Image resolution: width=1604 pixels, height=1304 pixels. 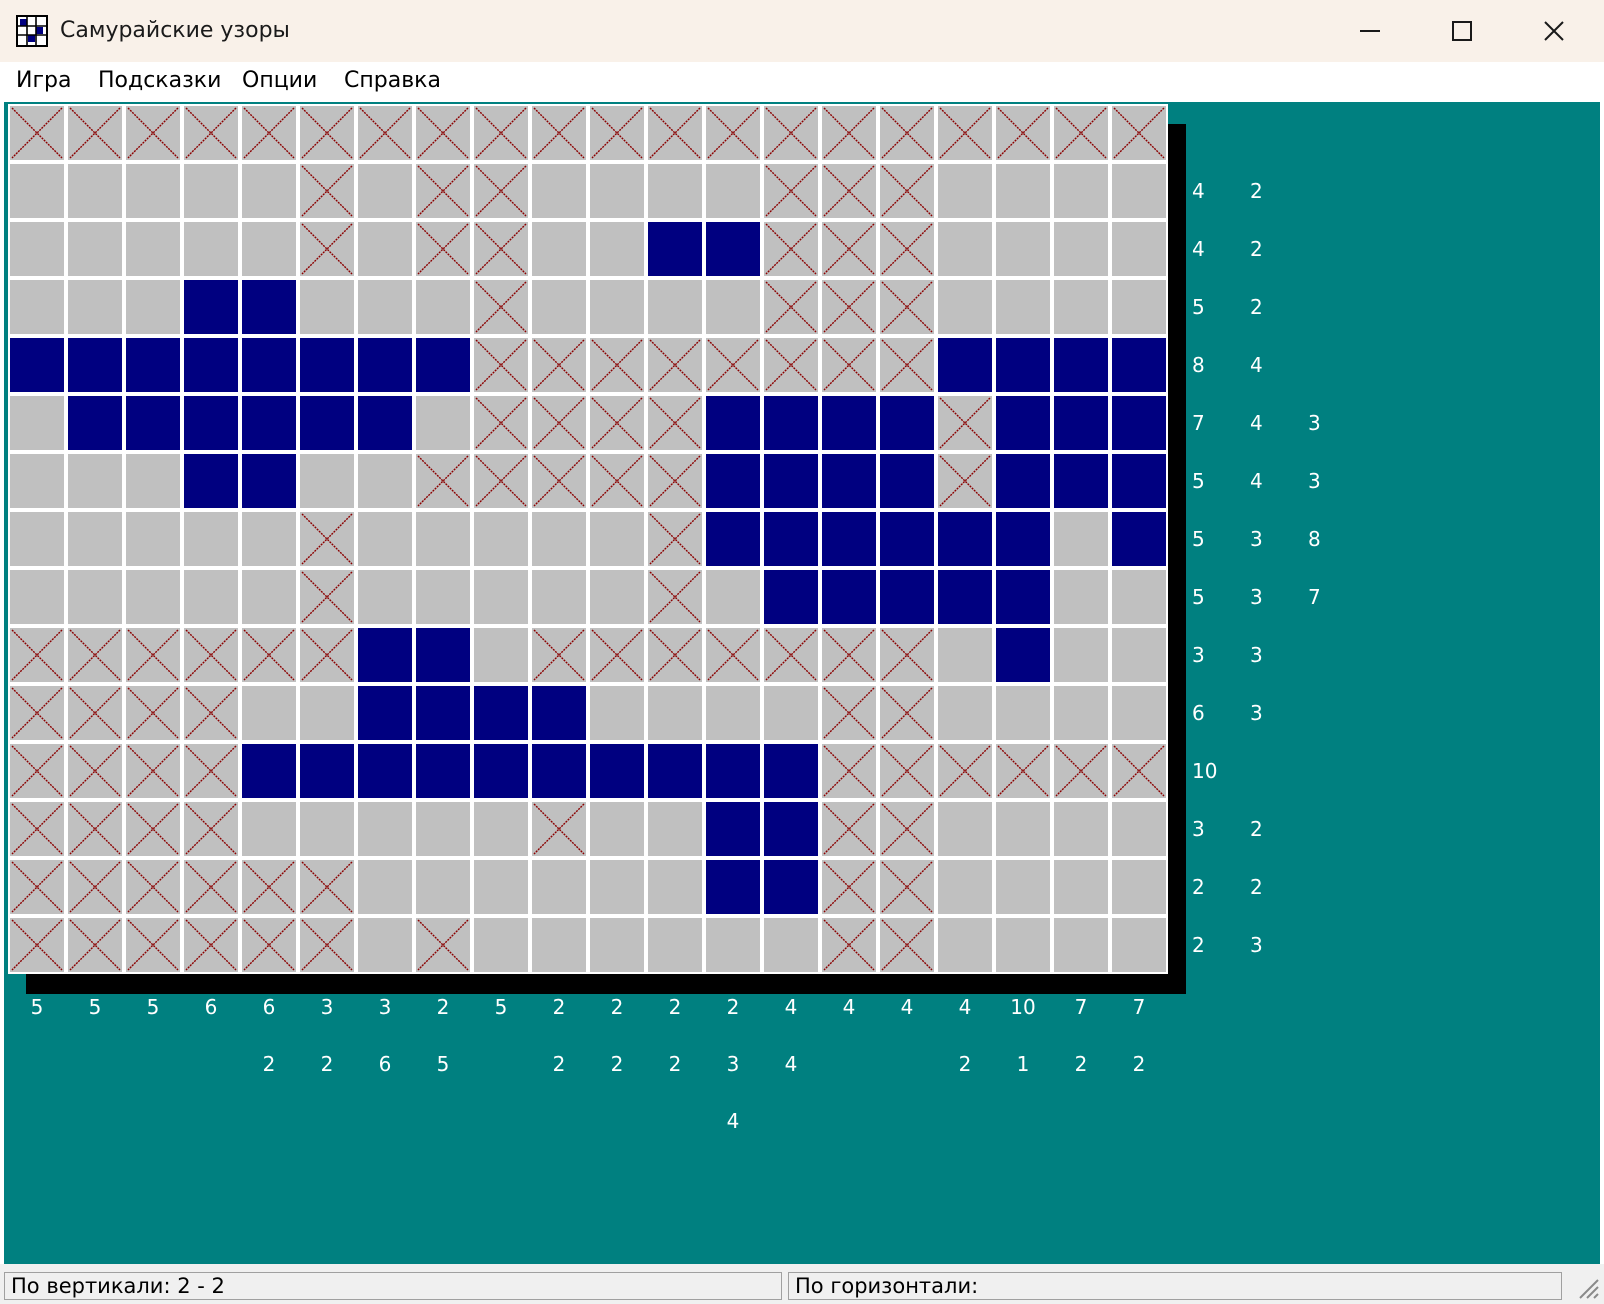 I want to click on menu-help: Справка, so click(x=392, y=80).